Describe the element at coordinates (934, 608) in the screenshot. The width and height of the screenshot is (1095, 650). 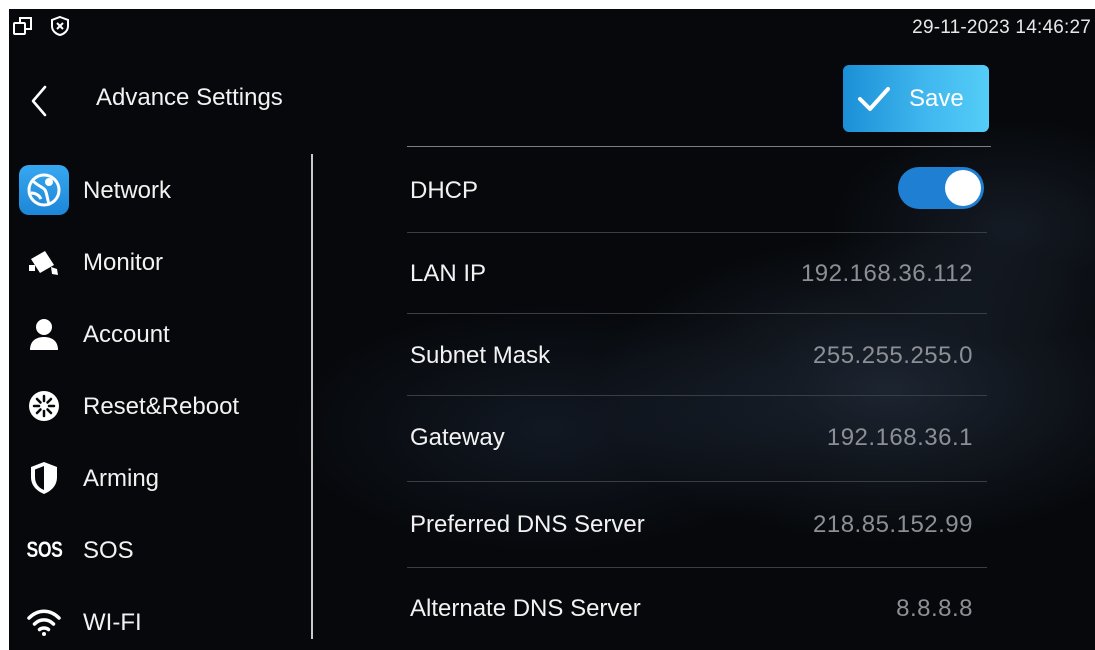
I see `alternate-dns-value: 8.8.8.8` at that location.